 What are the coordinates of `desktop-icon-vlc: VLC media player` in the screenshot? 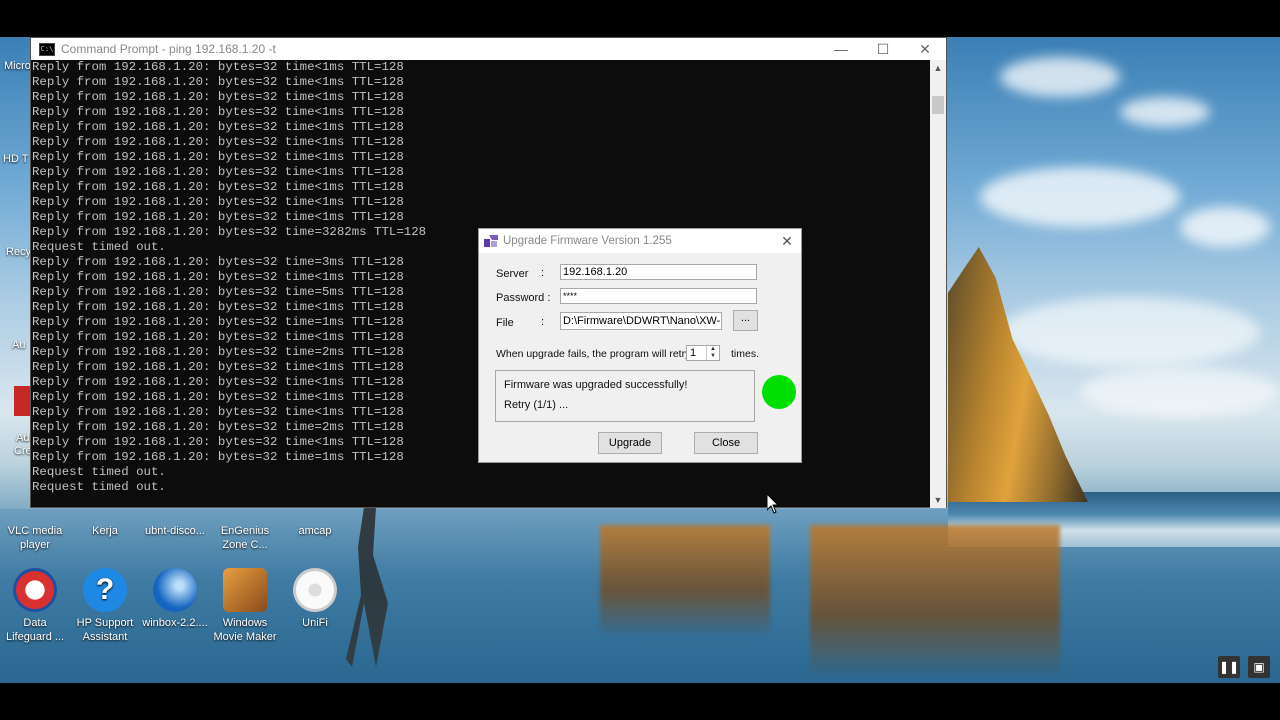 It's located at (35, 530).